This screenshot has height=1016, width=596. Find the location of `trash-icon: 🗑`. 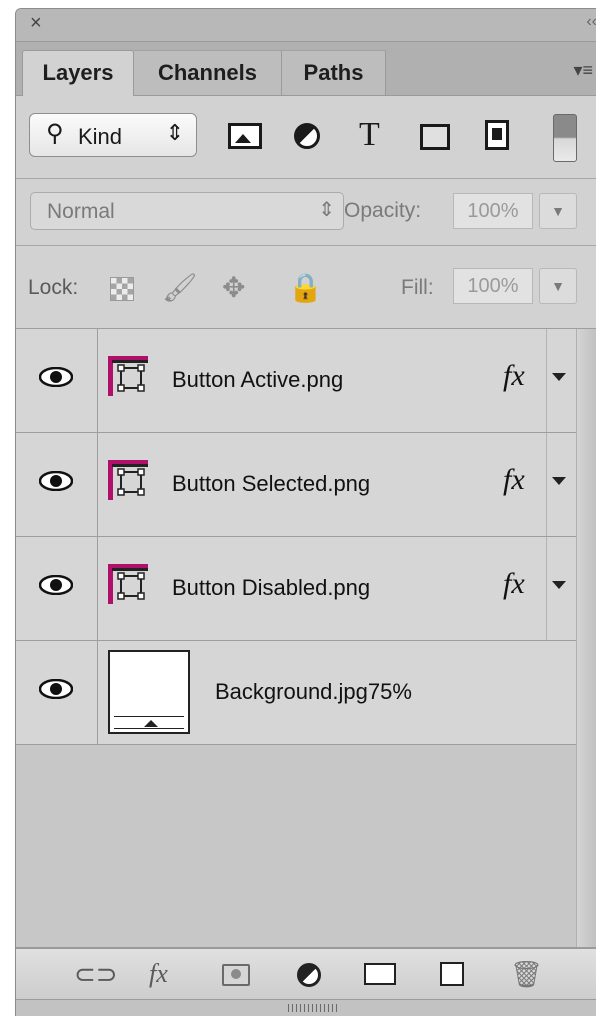

trash-icon: 🗑 is located at coordinates (526, 974).